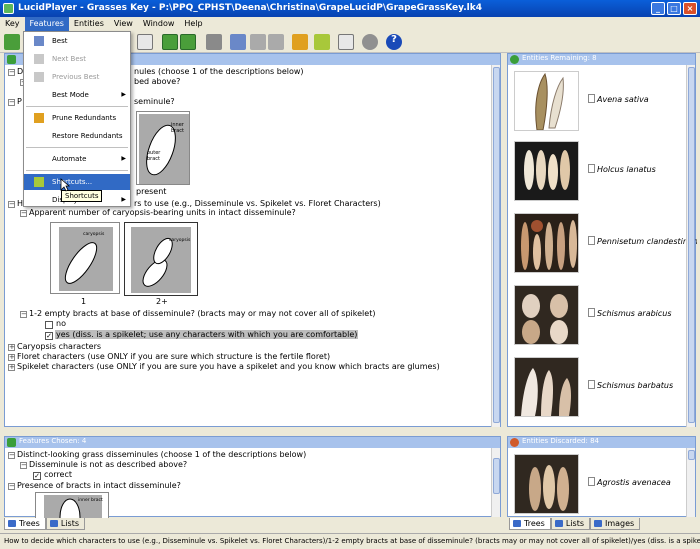 The image size is (700, 549). I want to click on menu-window: Window, so click(159, 24).